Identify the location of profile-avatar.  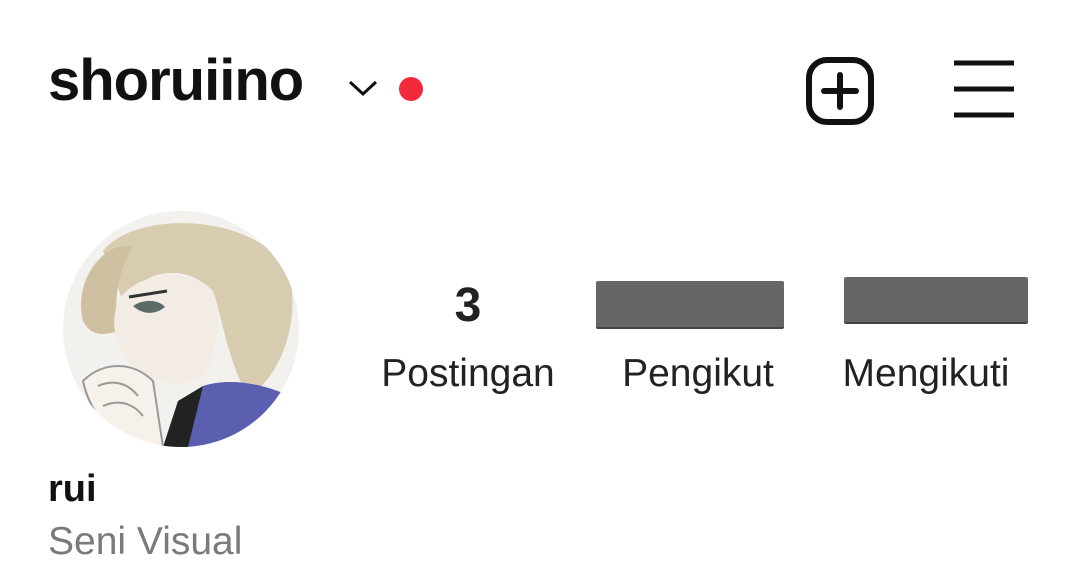
(181, 329).